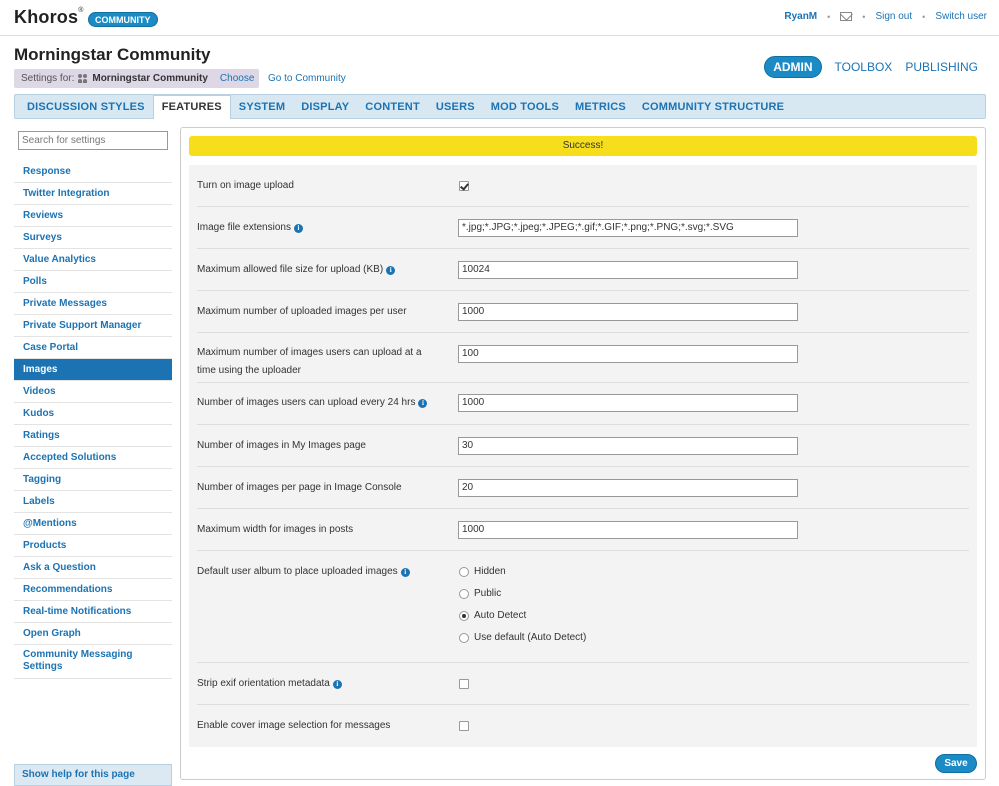 This screenshot has width=999, height=786. I want to click on sidebar-item-open-graph: Open Graph, so click(93, 634).